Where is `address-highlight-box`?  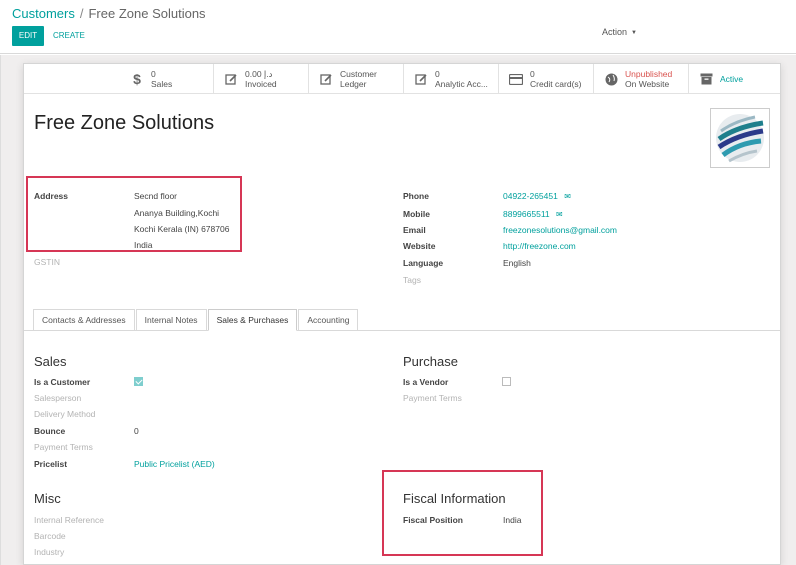 address-highlight-box is located at coordinates (134, 214).